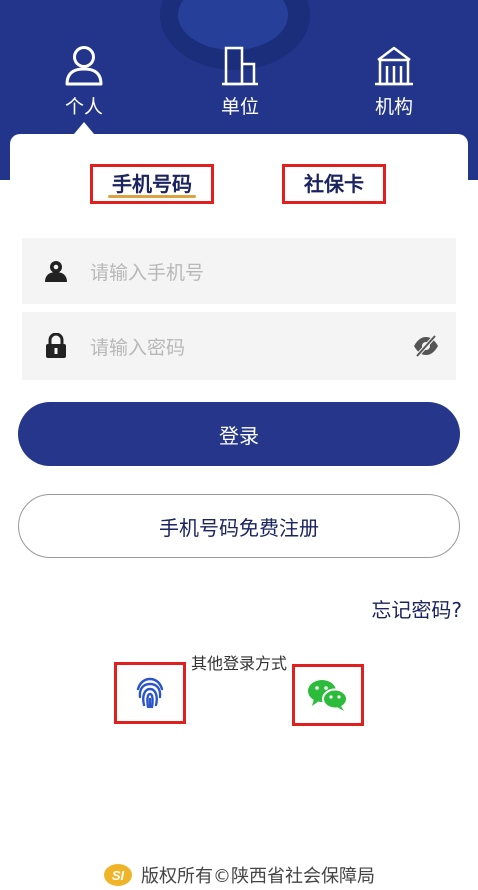  Describe the element at coordinates (56, 271) in the screenshot. I see `user-icon` at that location.